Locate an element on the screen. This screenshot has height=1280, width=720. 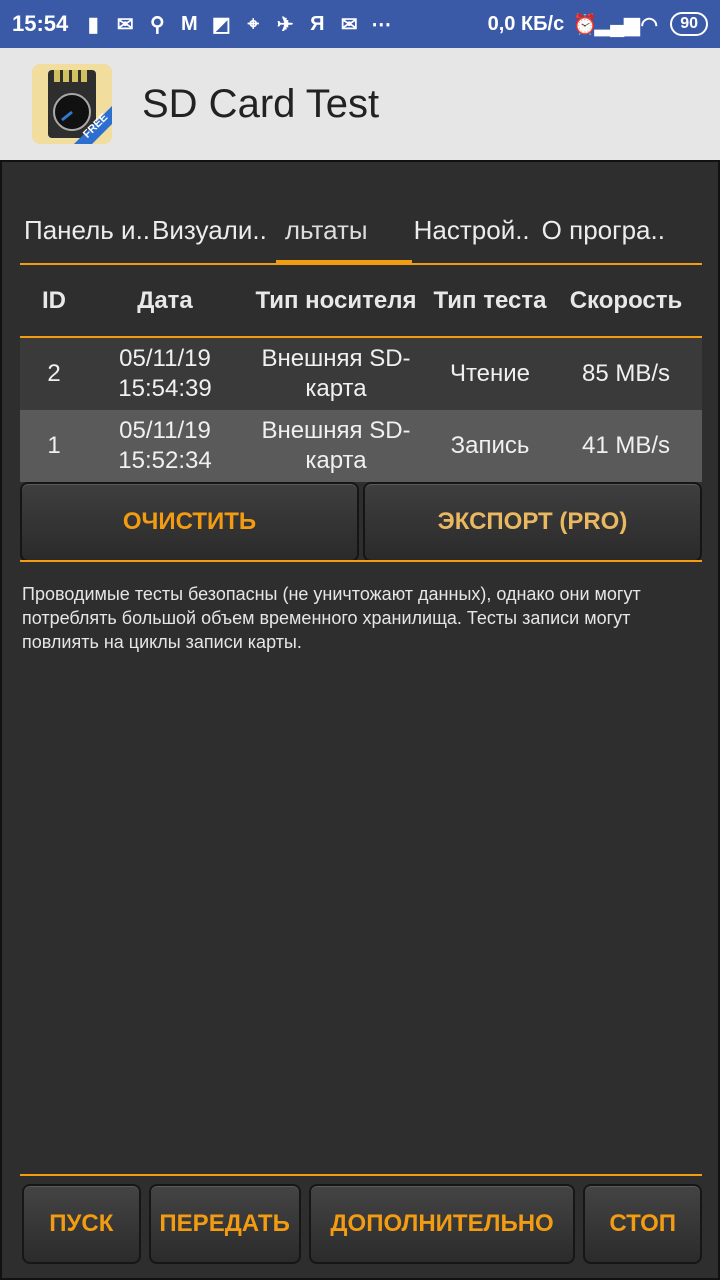
cell-speed: 85 MB/s is located at coordinates (626, 373).